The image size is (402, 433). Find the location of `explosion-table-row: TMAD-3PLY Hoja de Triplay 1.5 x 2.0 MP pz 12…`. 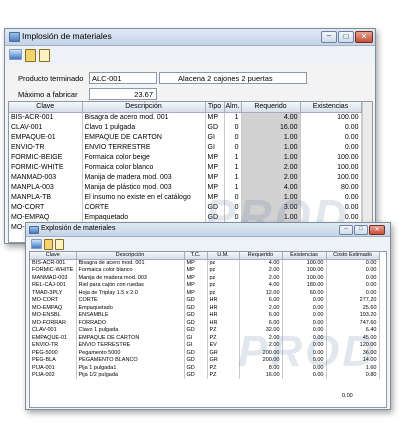

explosion-table-row: TMAD-3PLY Hoja de Triplay 1.5 x 2.0 MP pz 12… is located at coordinates (205, 293).